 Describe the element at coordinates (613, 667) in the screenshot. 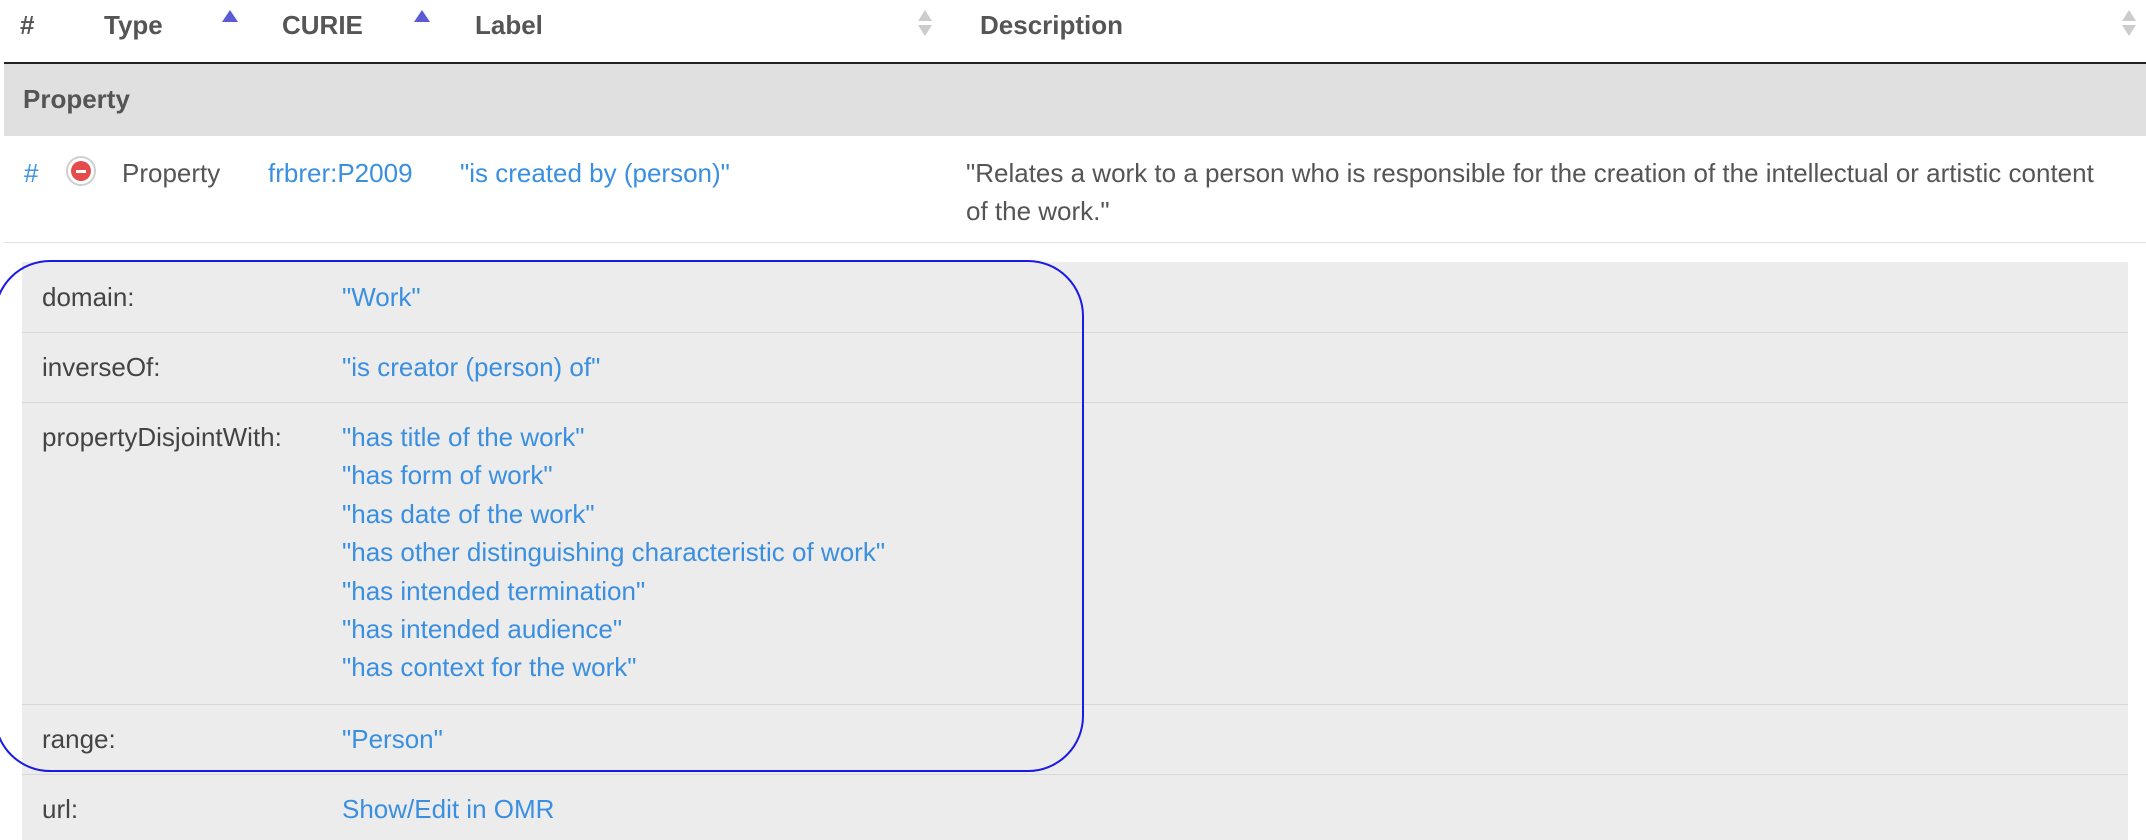

I see `detail-value-link: "has context for the work"` at that location.